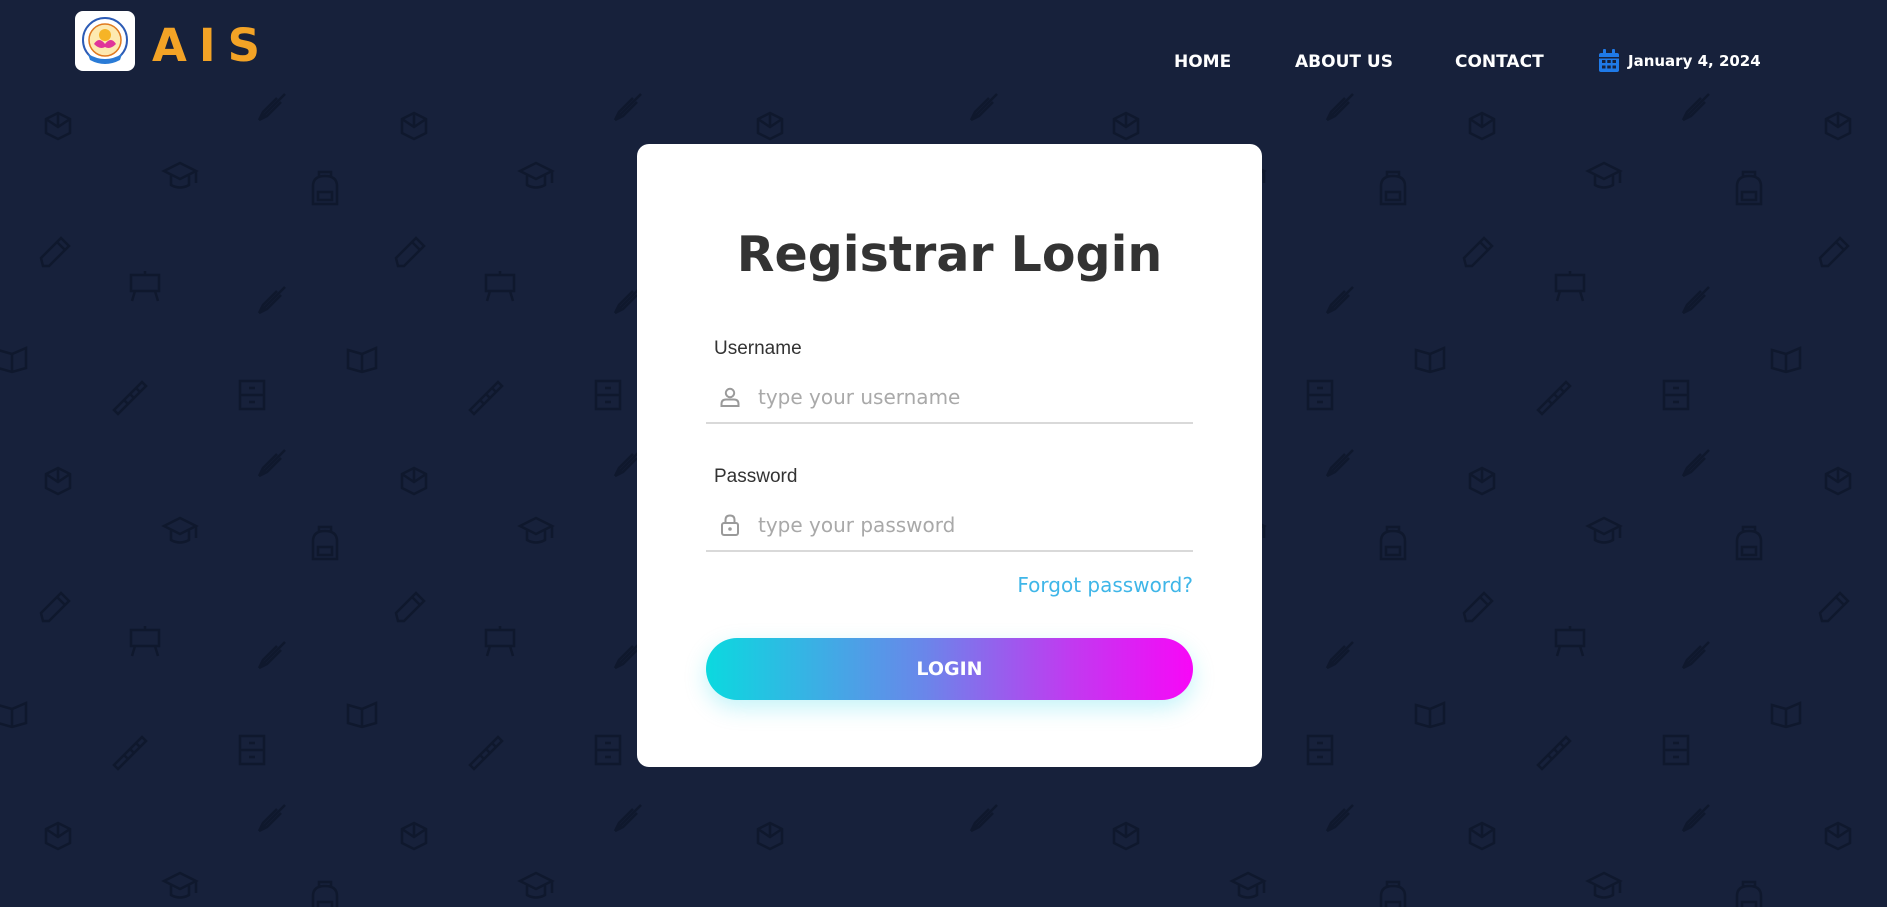 The image size is (1887, 907). Describe the element at coordinates (968, 397) in the screenshot. I see `username-input` at that location.